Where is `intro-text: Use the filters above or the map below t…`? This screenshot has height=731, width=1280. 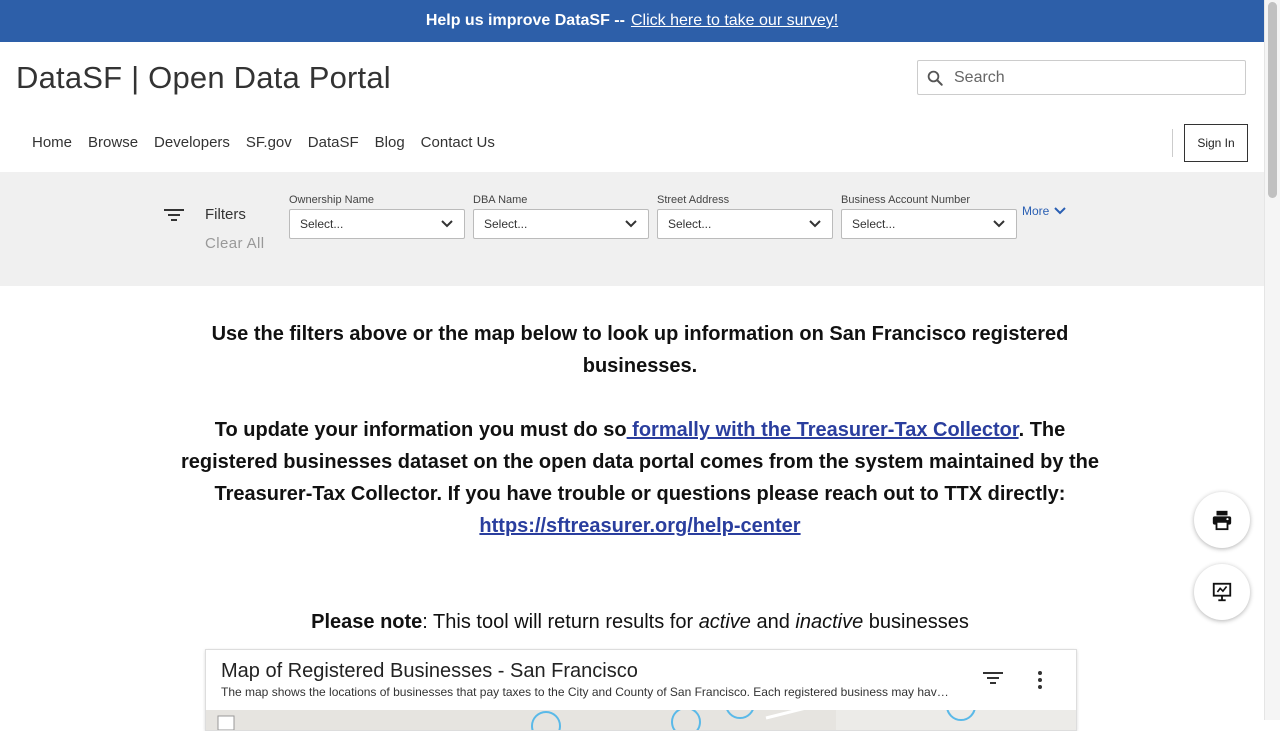
intro-text: Use the filters above or the map below t… is located at coordinates (640, 350).